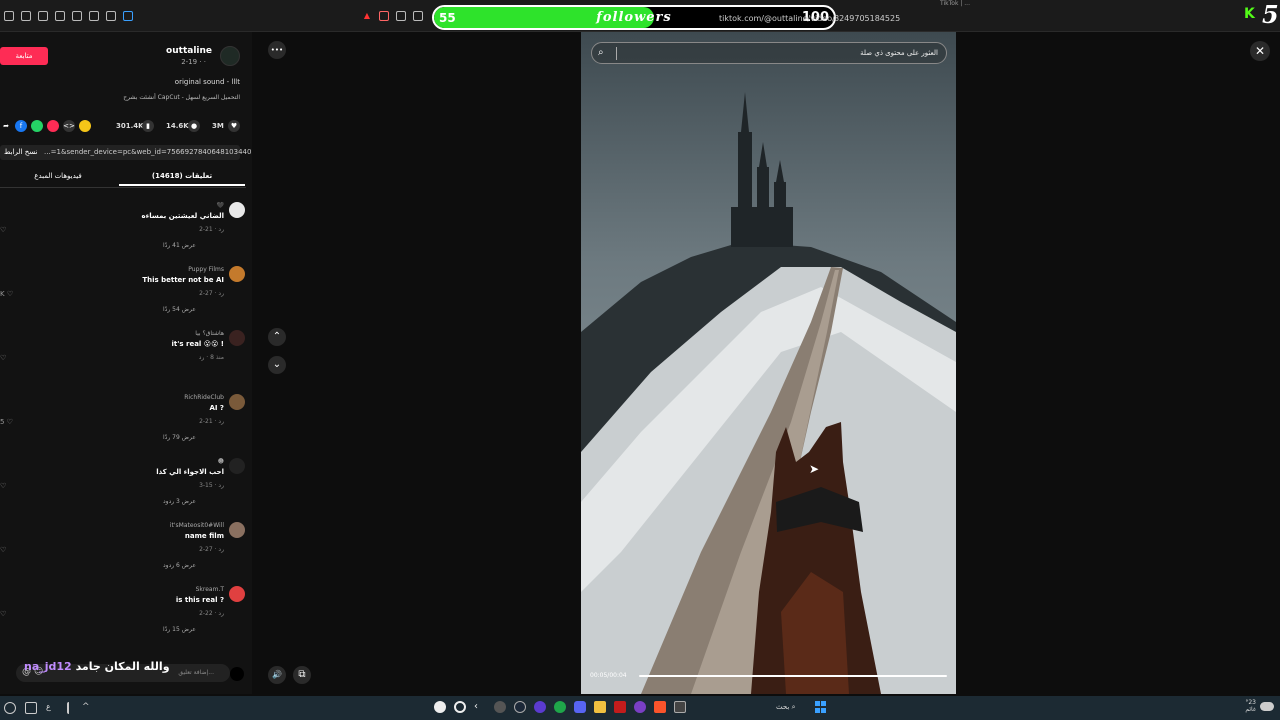 The height and width of the screenshot is (720, 1280). I want to click on extension-icon, so click(384, 16).